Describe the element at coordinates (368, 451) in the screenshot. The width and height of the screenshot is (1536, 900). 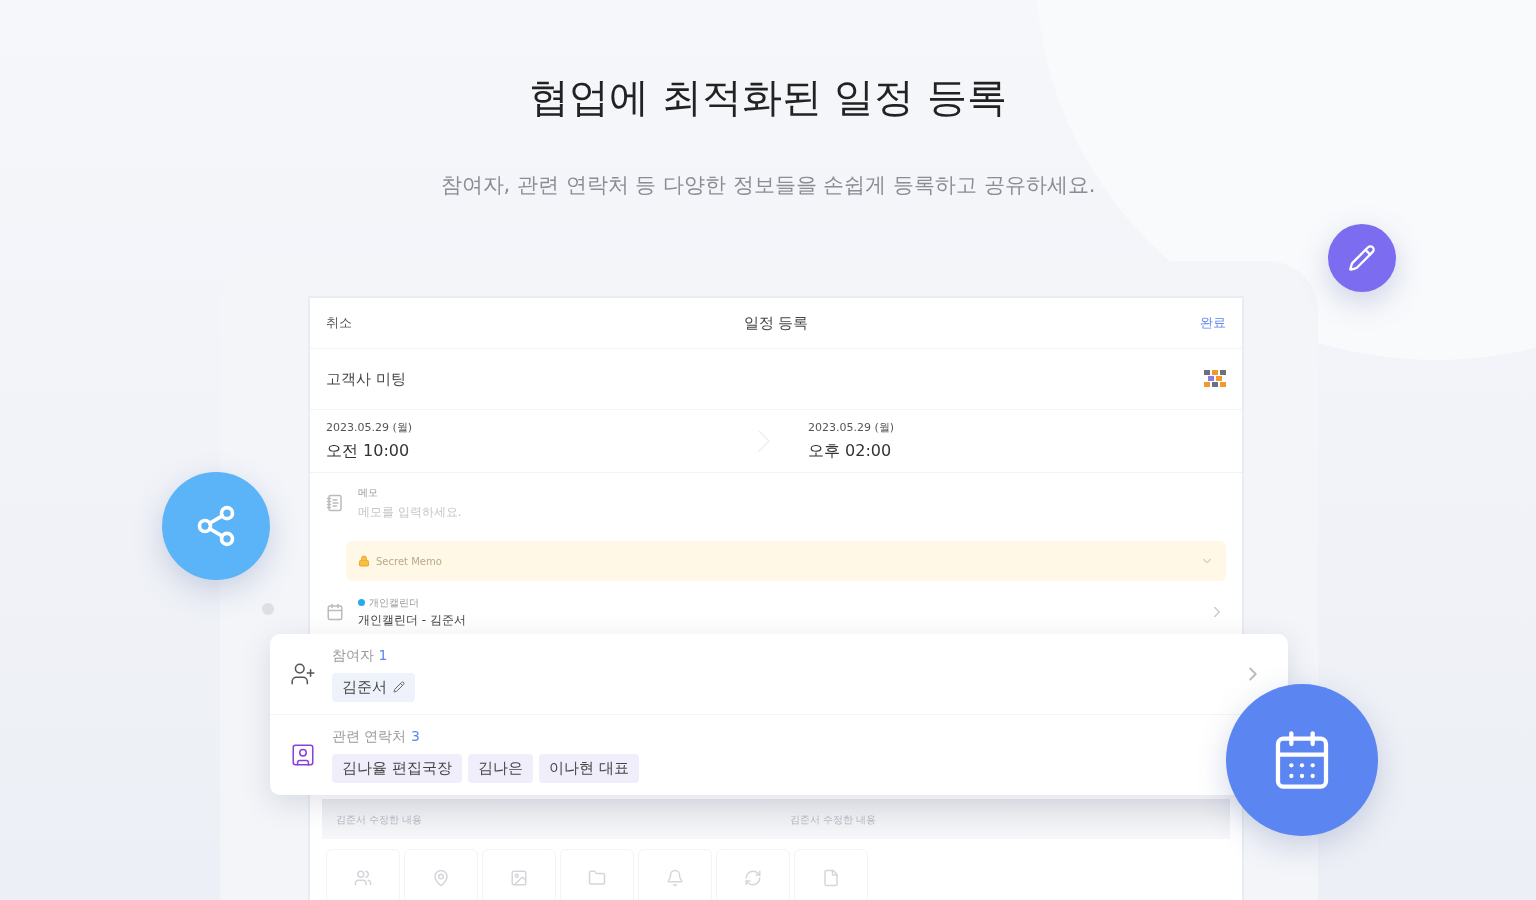
I see `time-text: 오전 10:00` at that location.